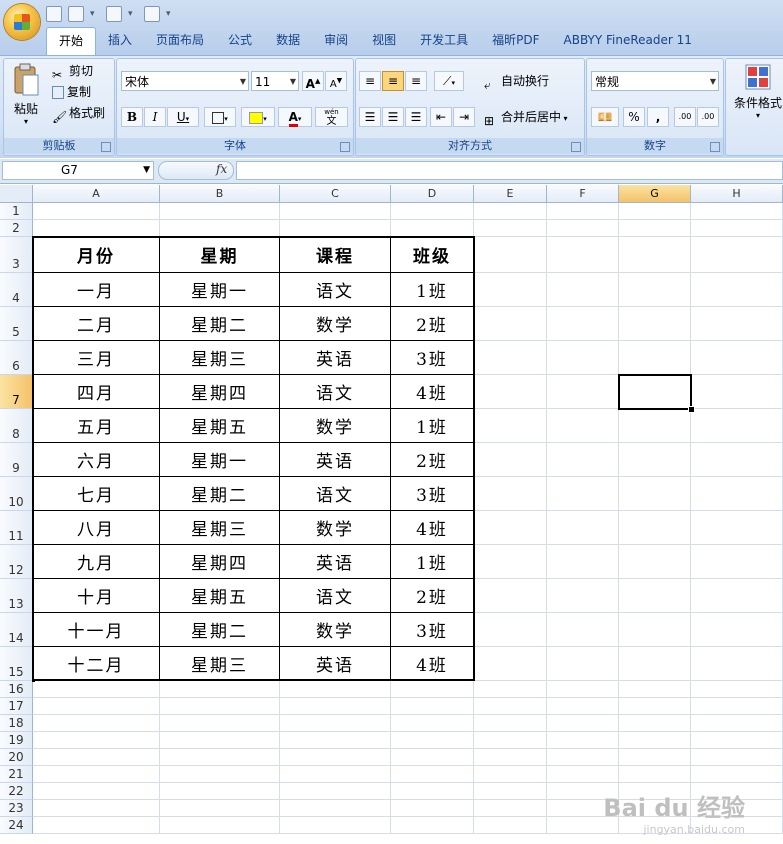 Image resolution: width=783 pixels, height=844 pixels. What do you see at coordinates (655, 194) in the screenshot?
I see `column-header-g: G` at bounding box center [655, 194].